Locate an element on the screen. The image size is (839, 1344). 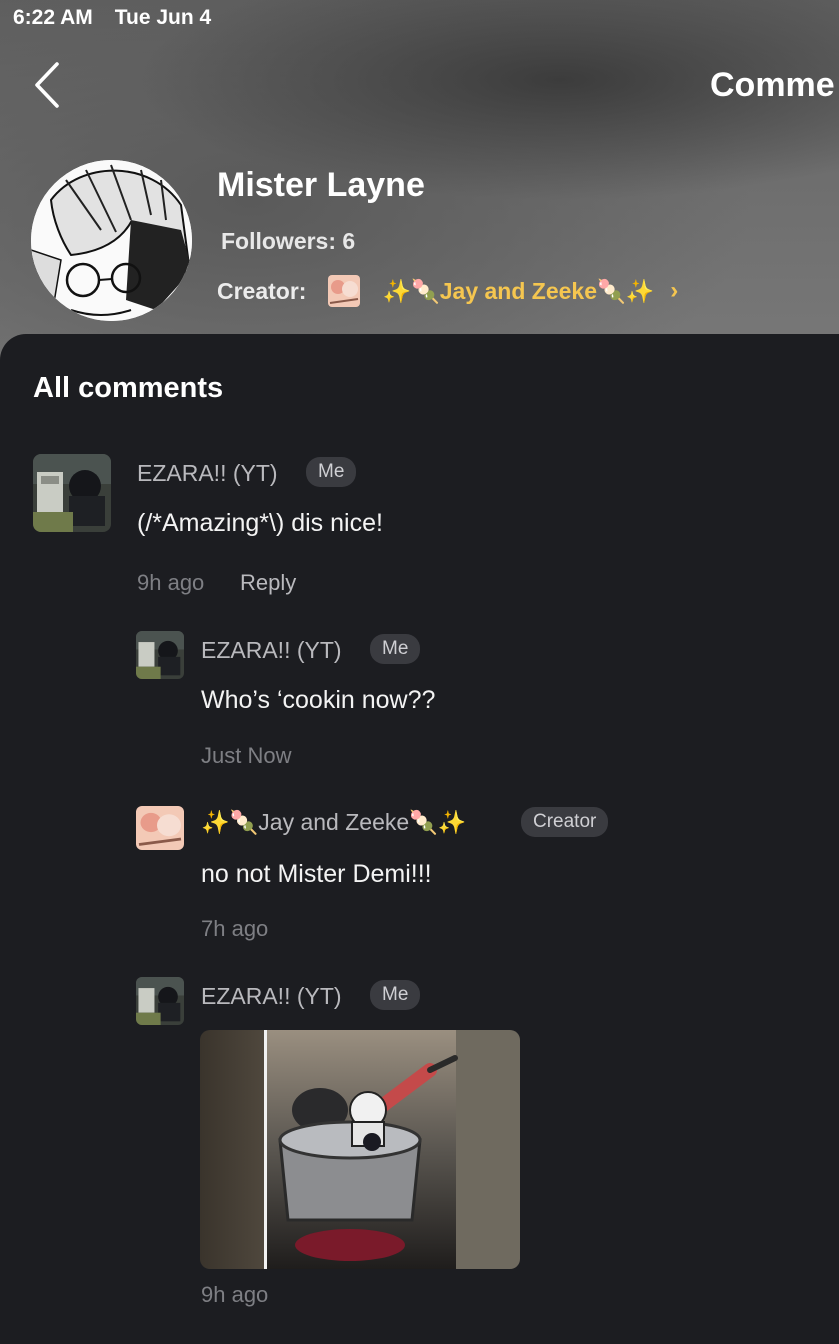
comment-time: Just Now is located at coordinates (246, 755).